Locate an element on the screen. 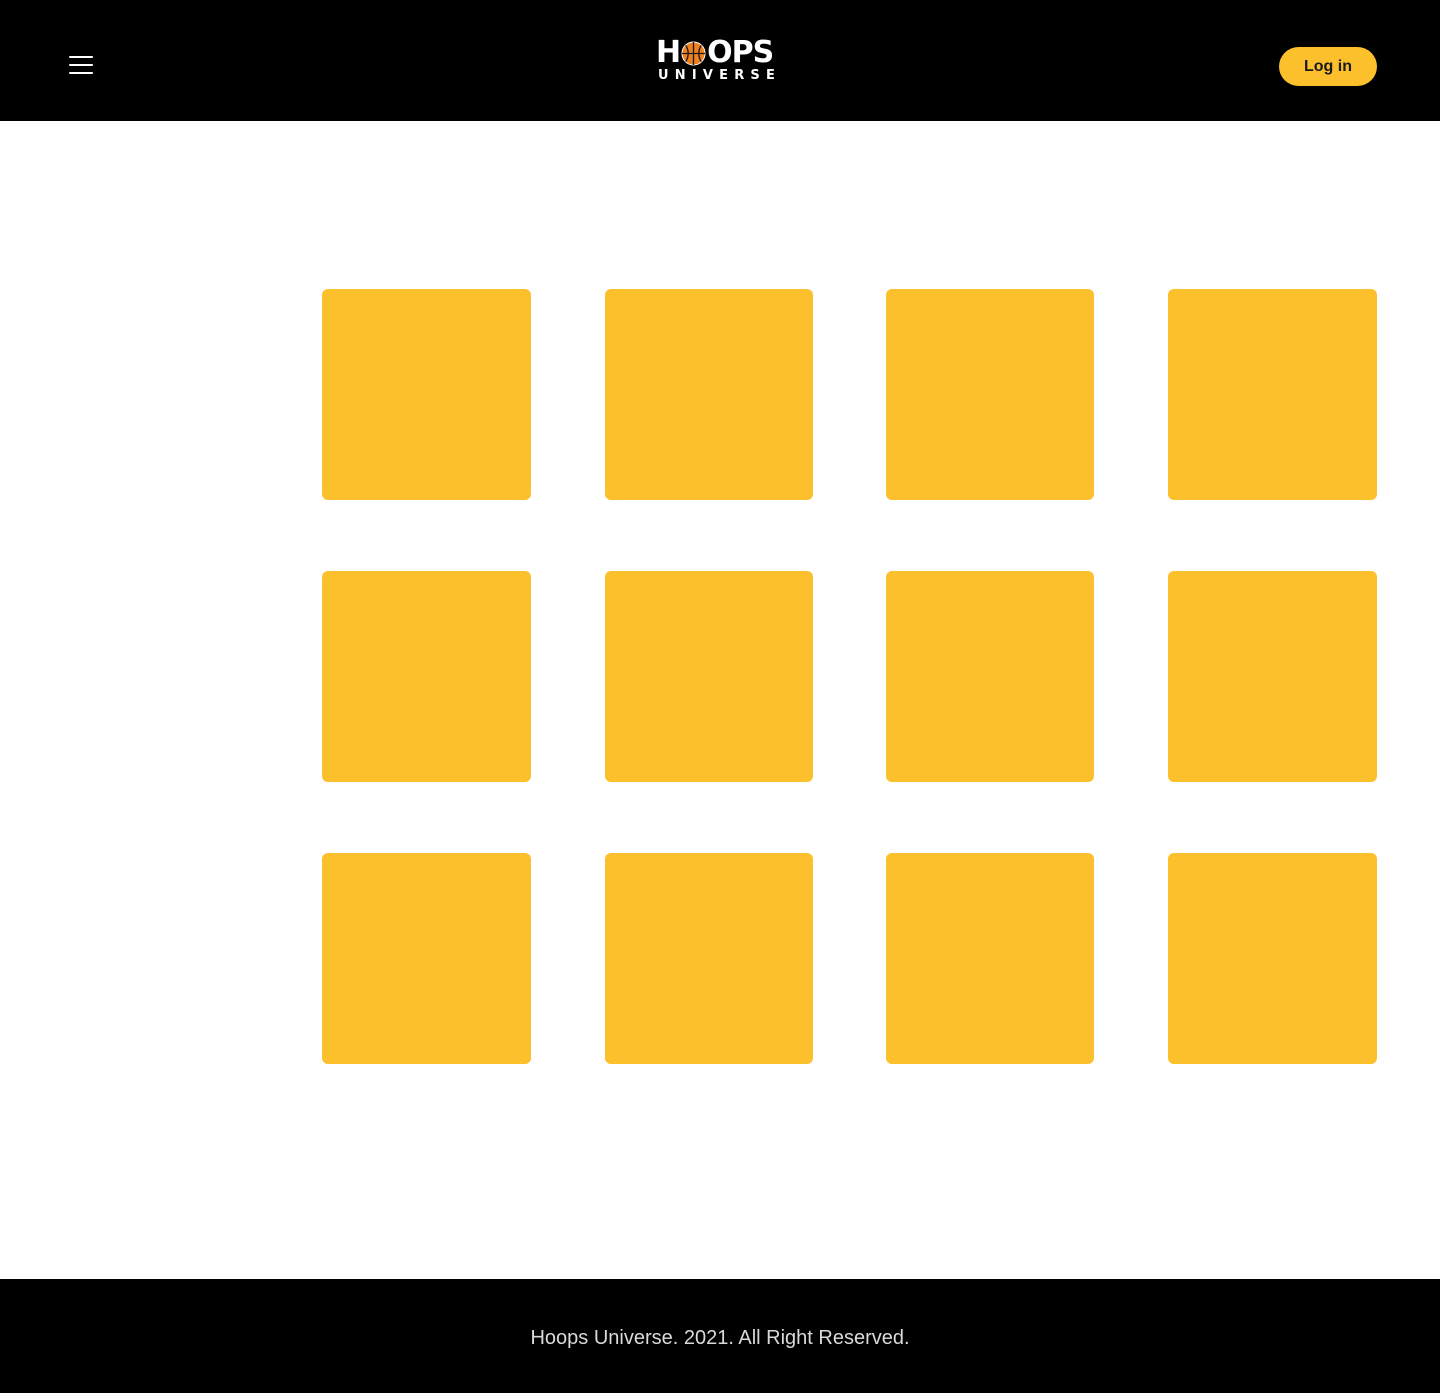 This screenshot has height=1393, width=1440. logo-wordmark-bottom: UNIVERSE is located at coordinates (720, 75).